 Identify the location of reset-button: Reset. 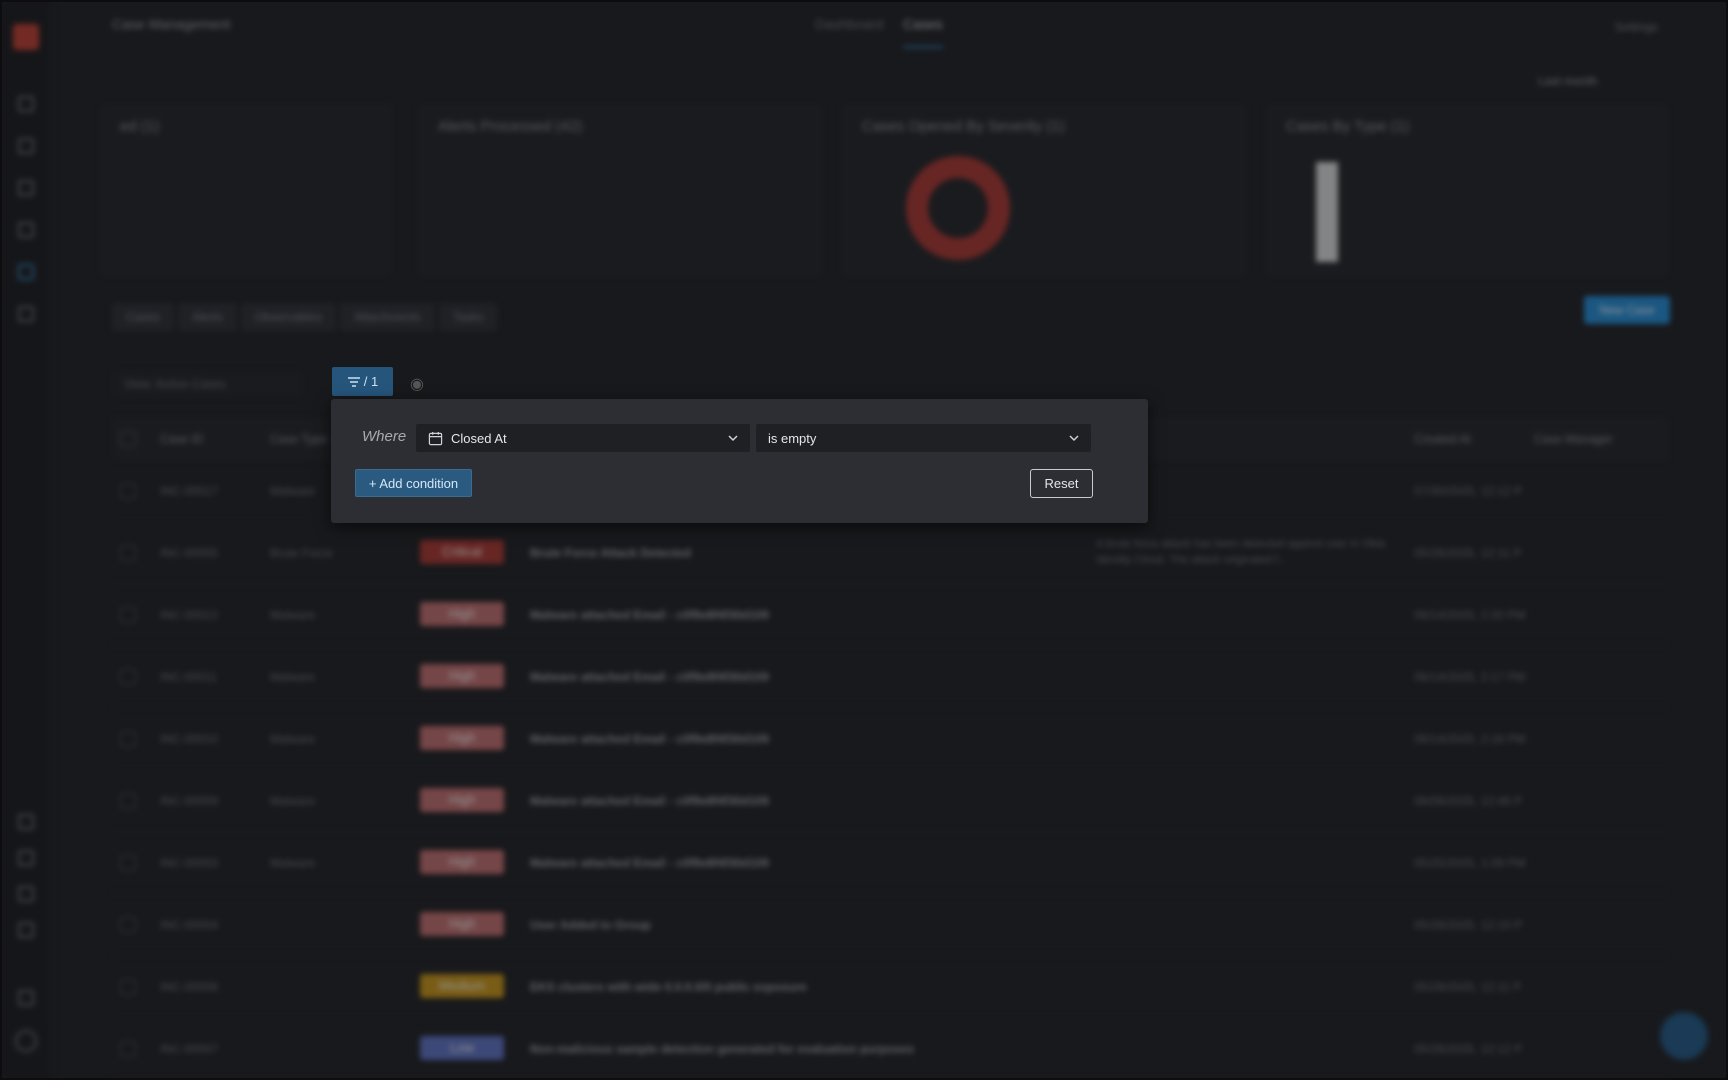
(1061, 483).